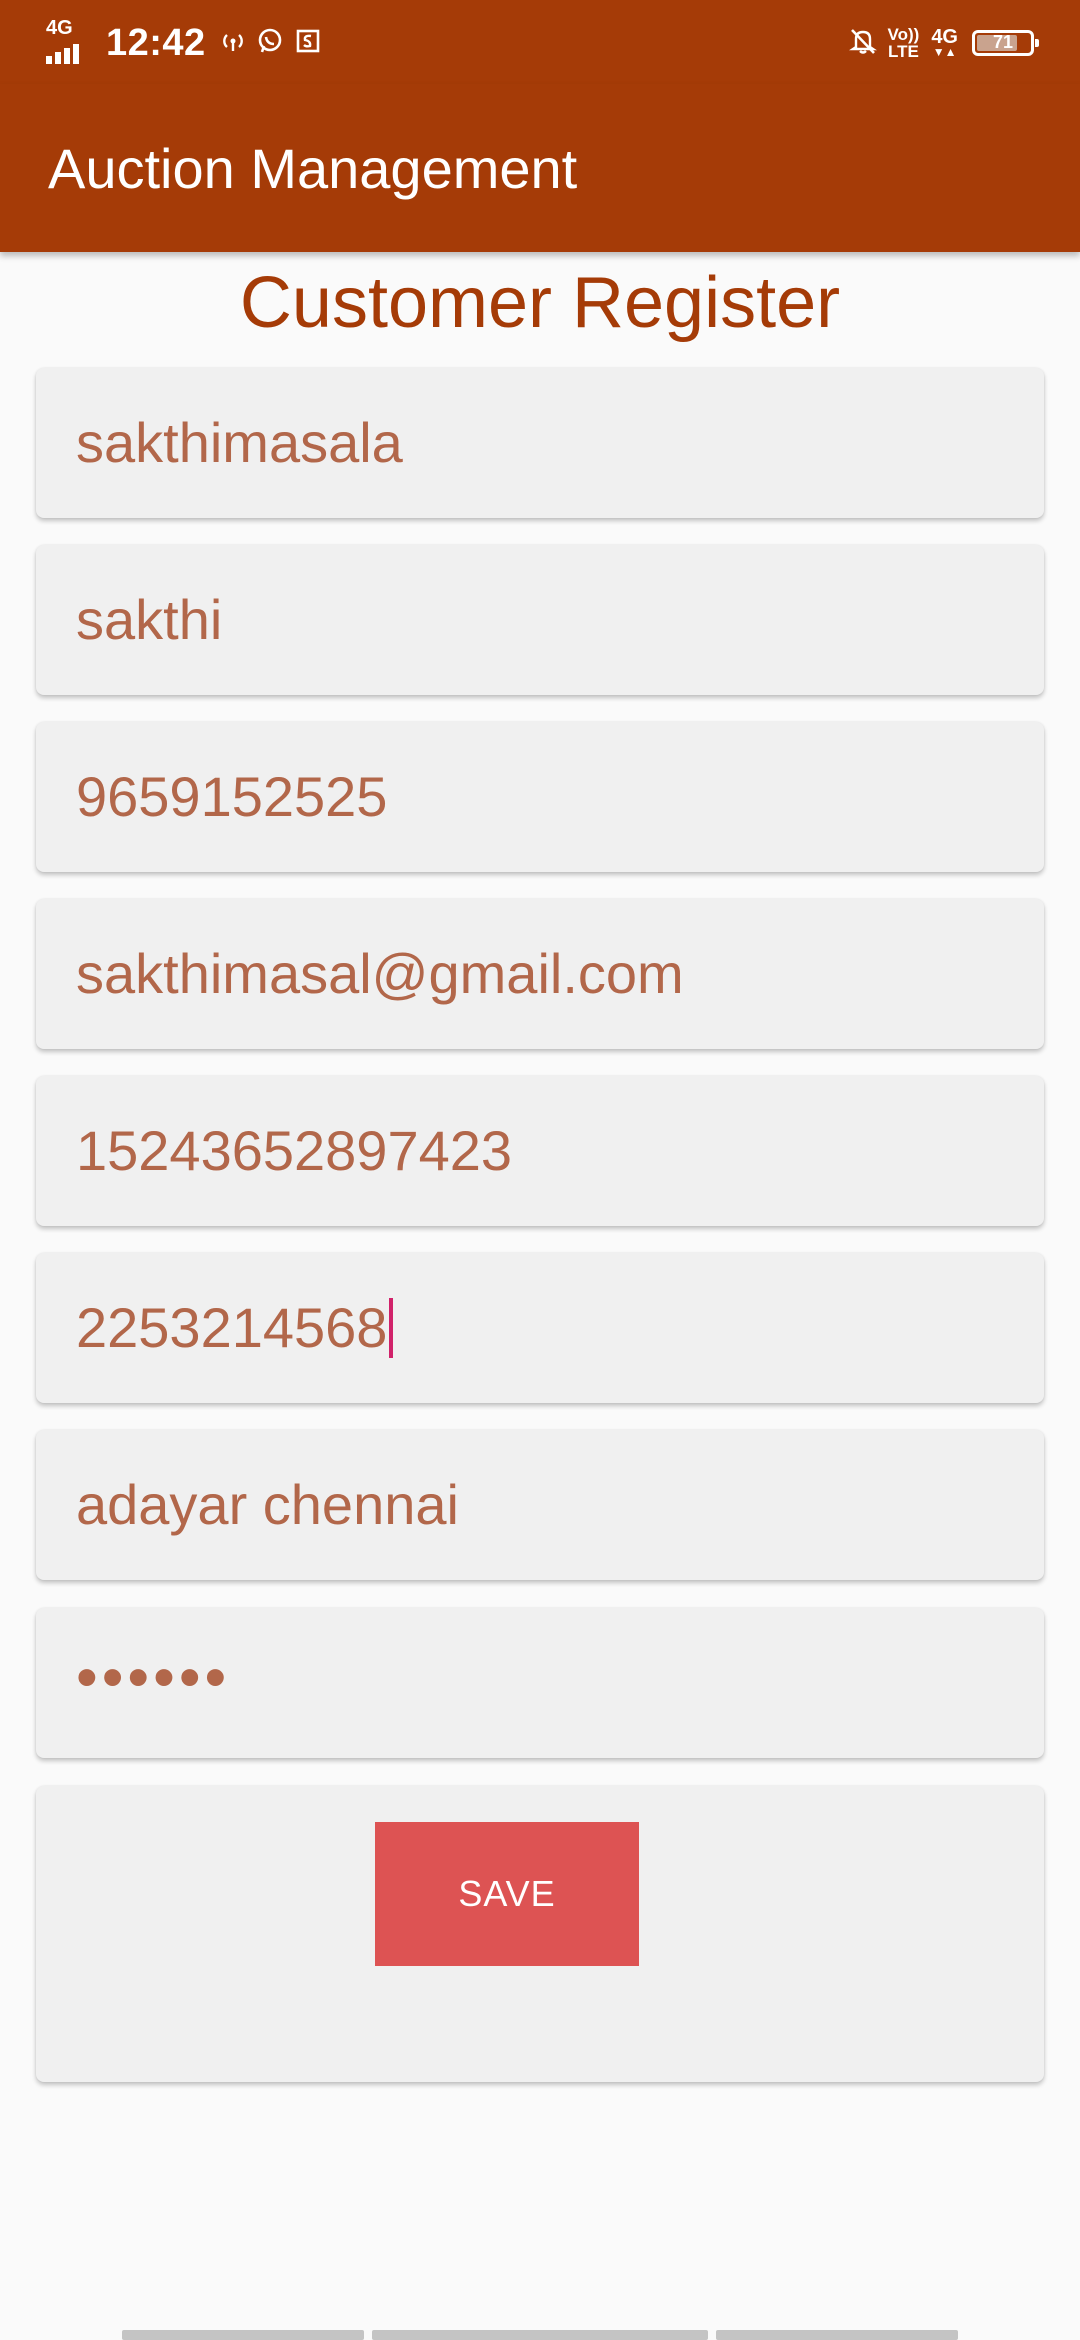 This screenshot has width=1080, height=2340. I want to click on hotspot-icon, so click(233, 43).